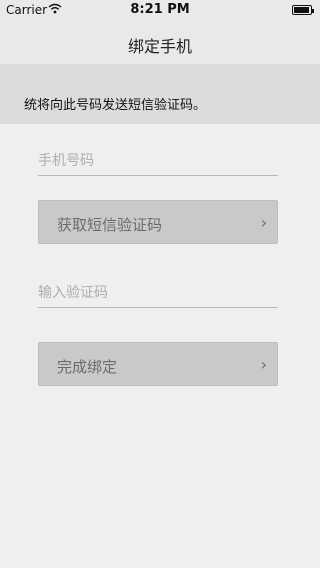 The height and width of the screenshot is (568, 320). What do you see at coordinates (110, 225) in the screenshot?
I see `get-sms-code-label: 获取短信验证码` at bounding box center [110, 225].